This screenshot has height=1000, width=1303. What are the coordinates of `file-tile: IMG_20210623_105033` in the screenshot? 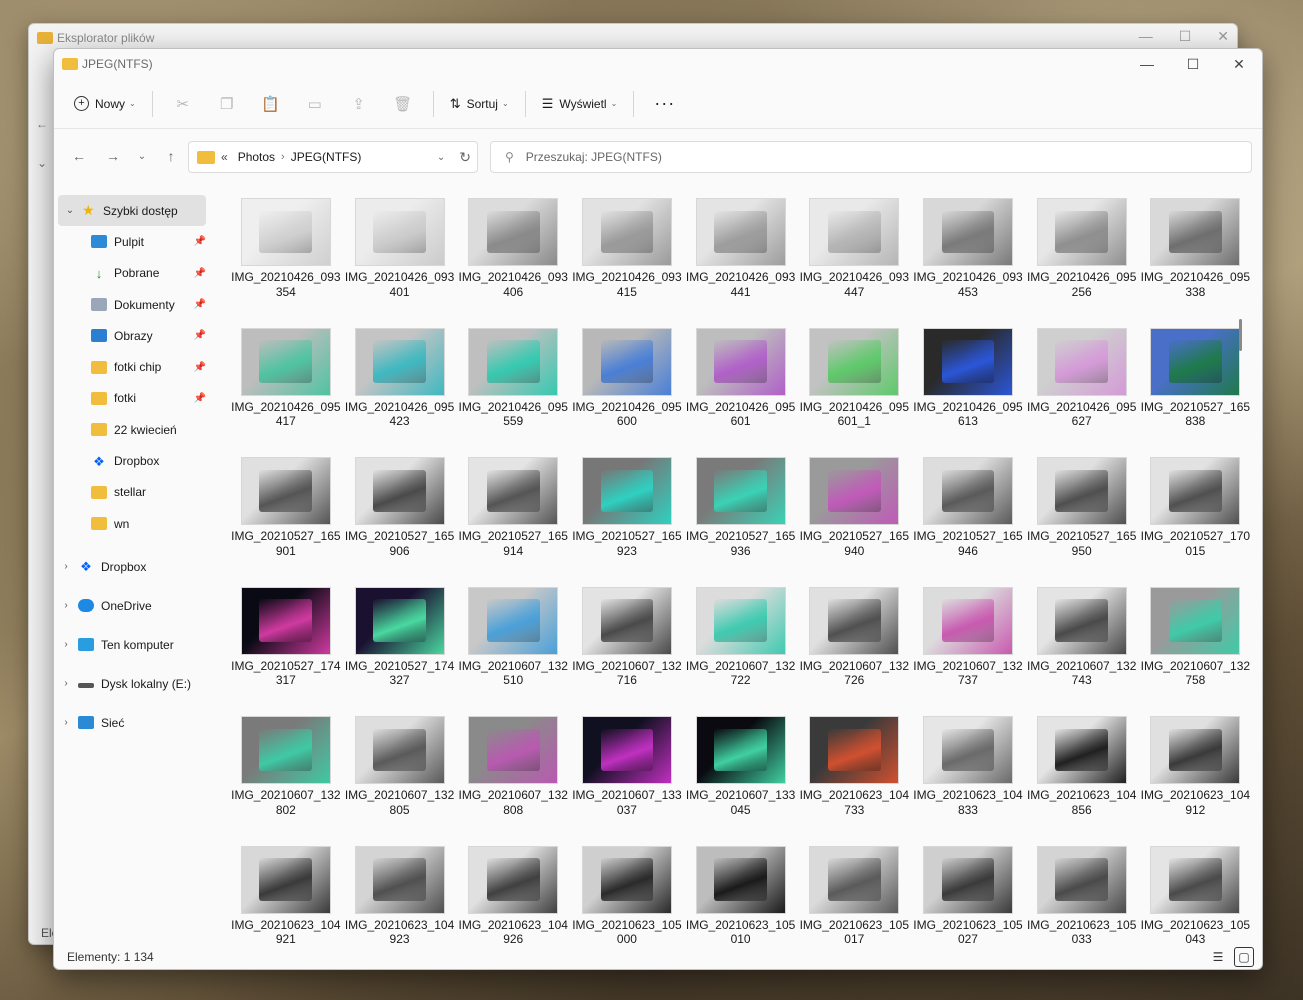 It's located at (1082, 896).